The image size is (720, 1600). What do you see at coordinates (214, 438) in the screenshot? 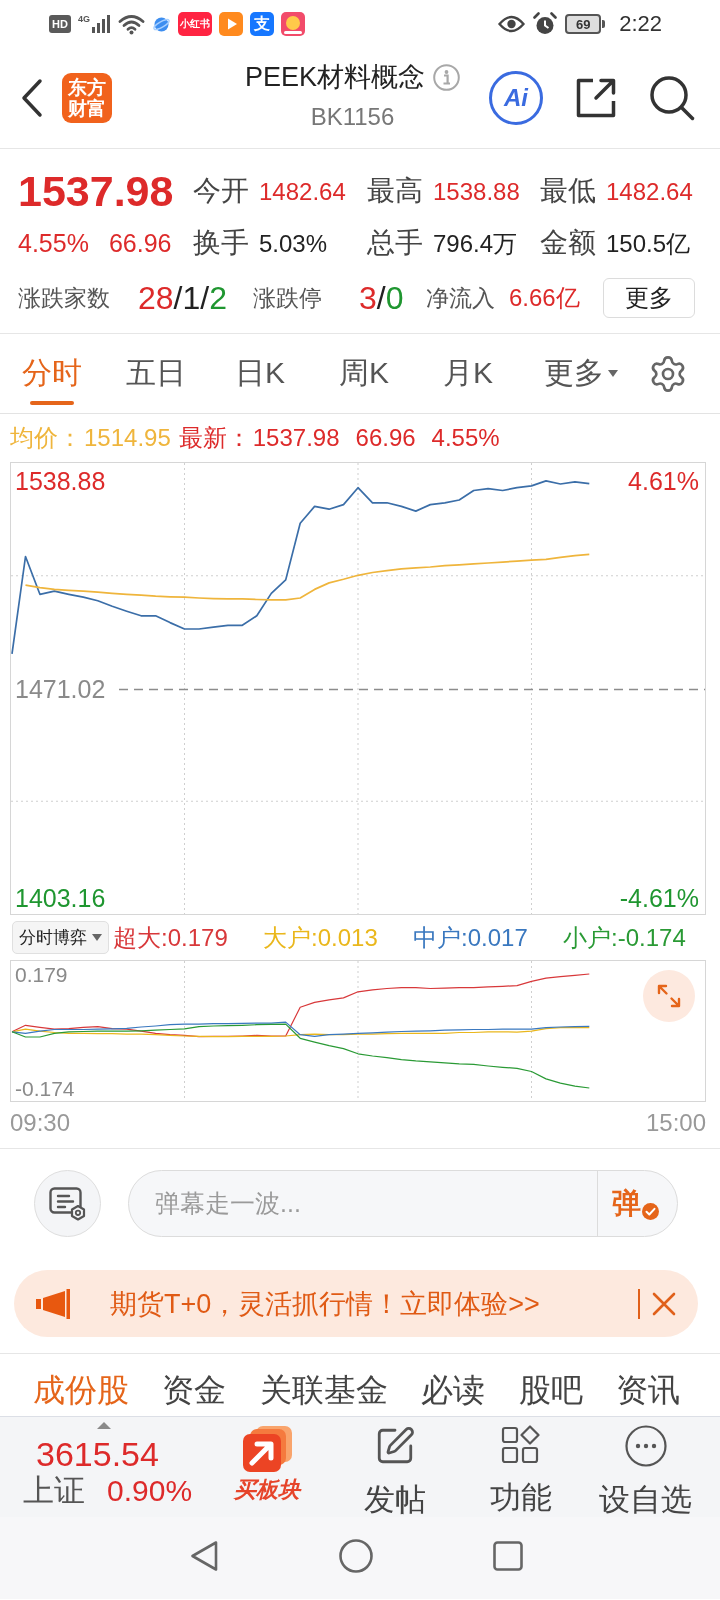
I see `legend-label: 最新：` at bounding box center [214, 438].